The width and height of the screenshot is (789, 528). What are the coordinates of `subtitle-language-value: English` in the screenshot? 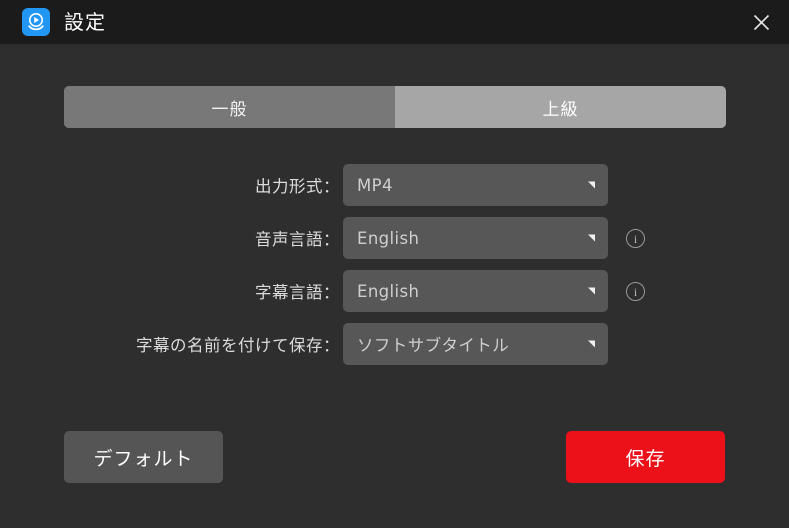 It's located at (388, 291).